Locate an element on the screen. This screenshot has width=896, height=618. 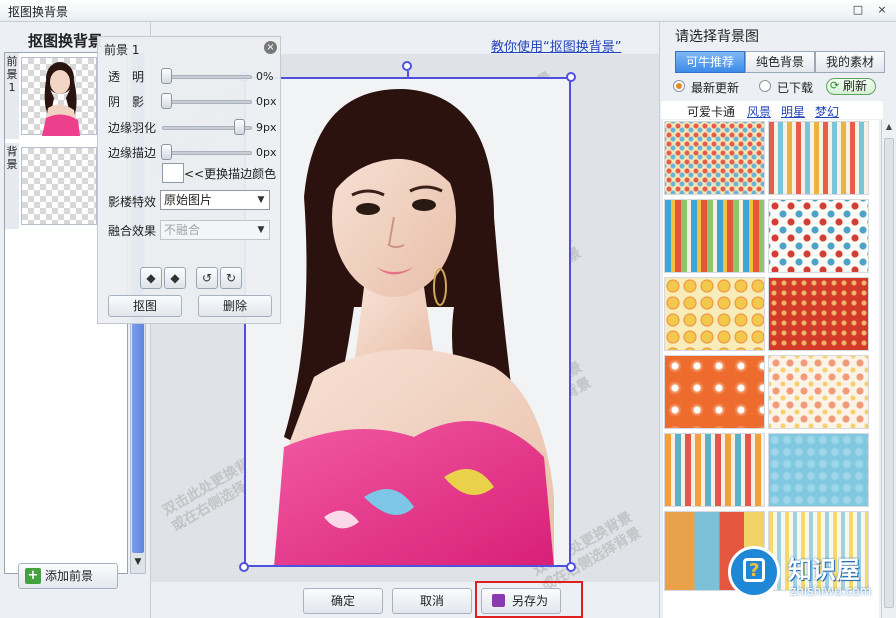
cutout-button: 抠图 is located at coordinates (145, 306).